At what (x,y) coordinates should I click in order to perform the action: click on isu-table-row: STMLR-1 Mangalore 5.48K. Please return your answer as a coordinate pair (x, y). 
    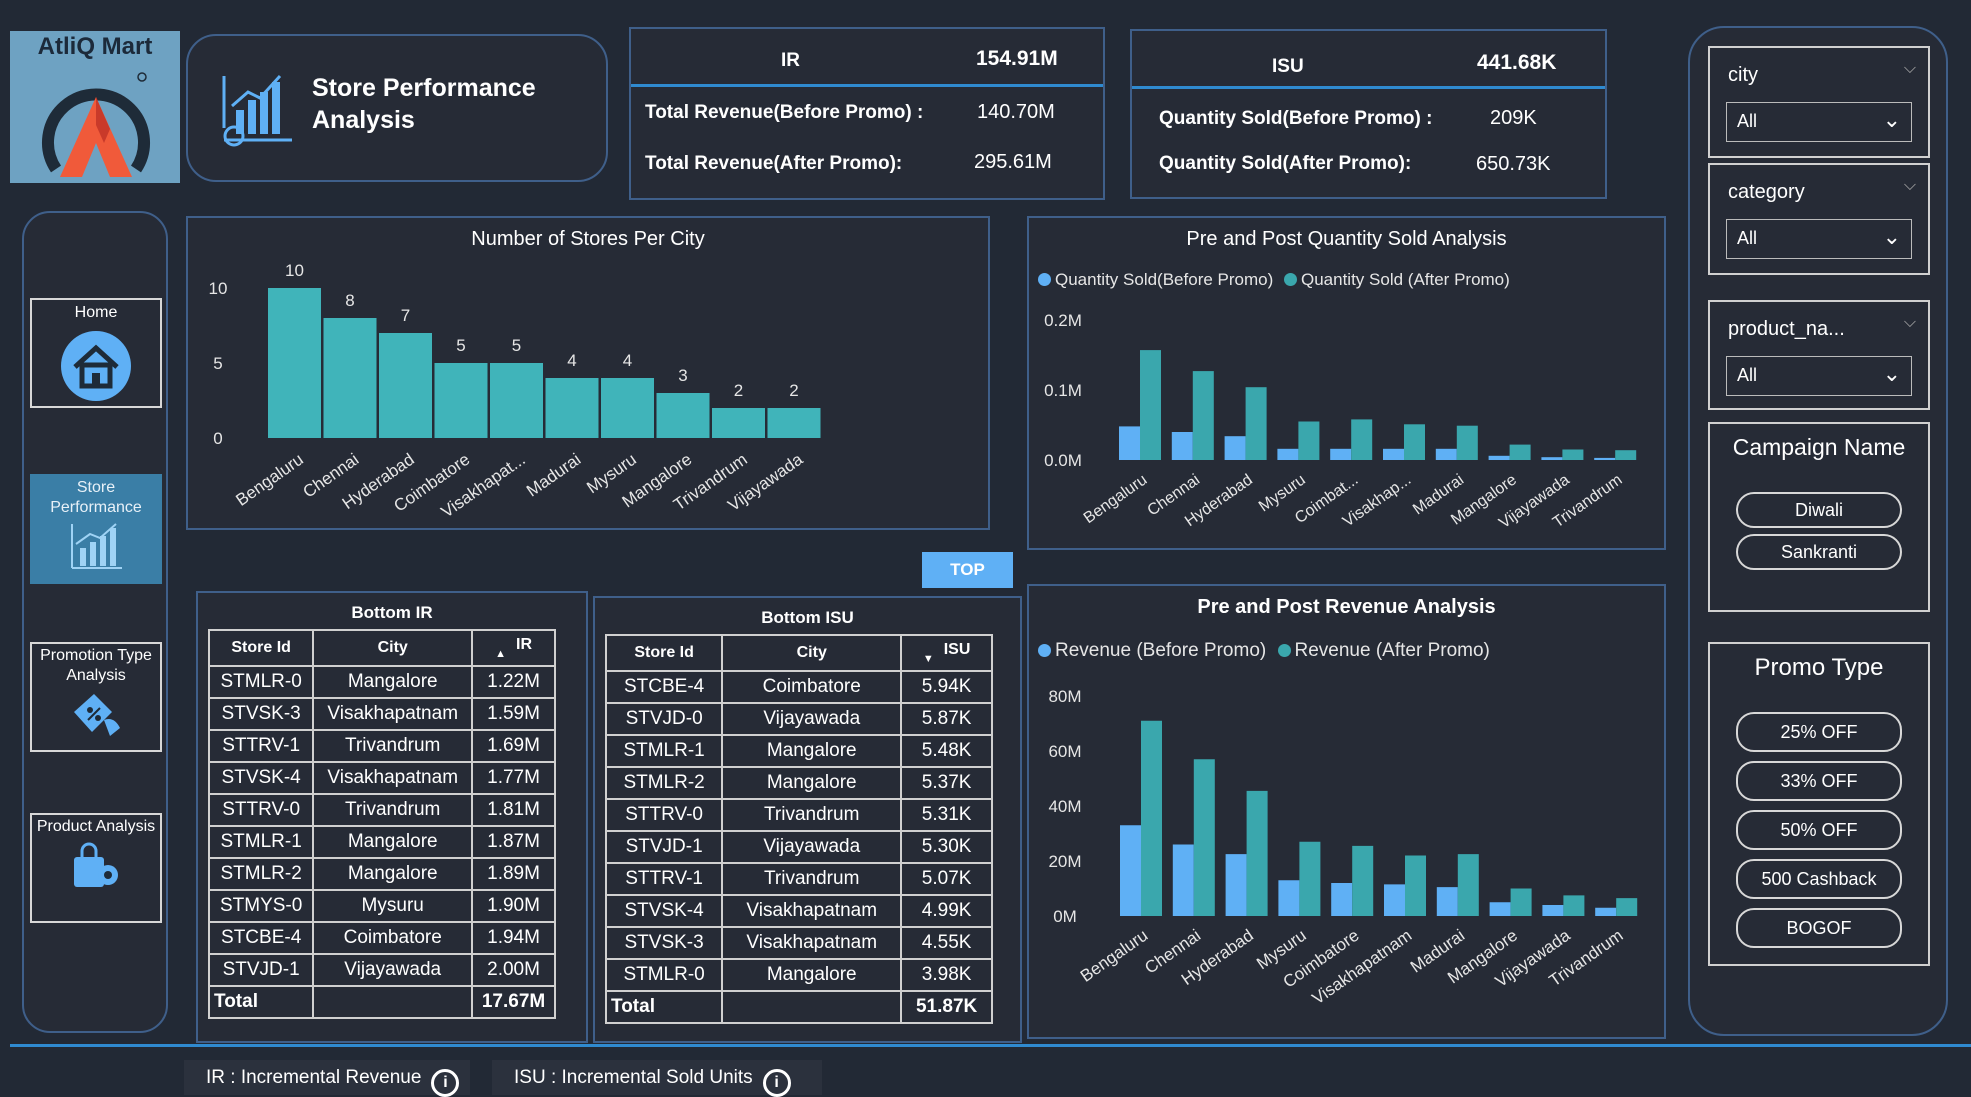
    Looking at the image, I should click on (798, 751).